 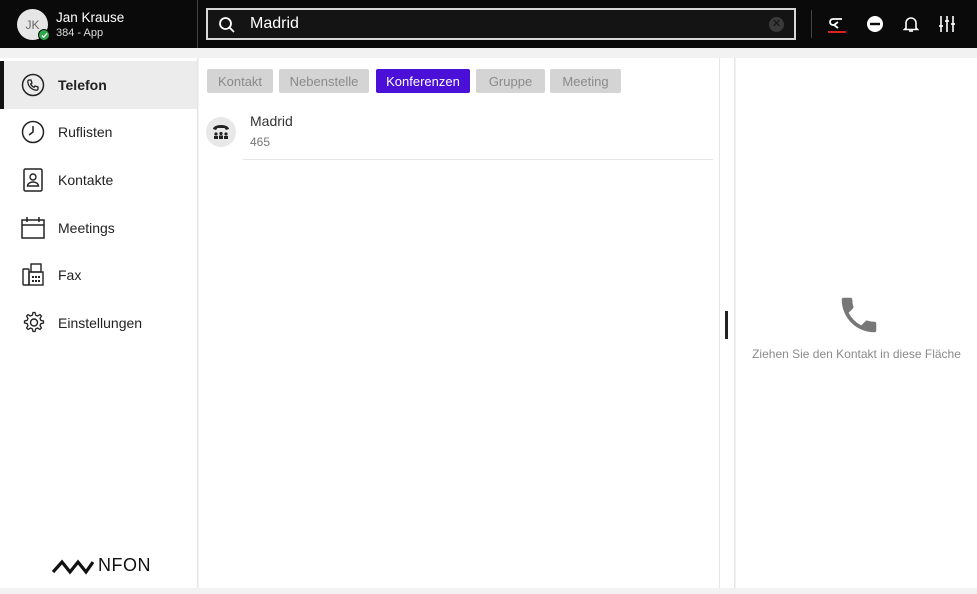 I want to click on divider, so click(x=478, y=159).